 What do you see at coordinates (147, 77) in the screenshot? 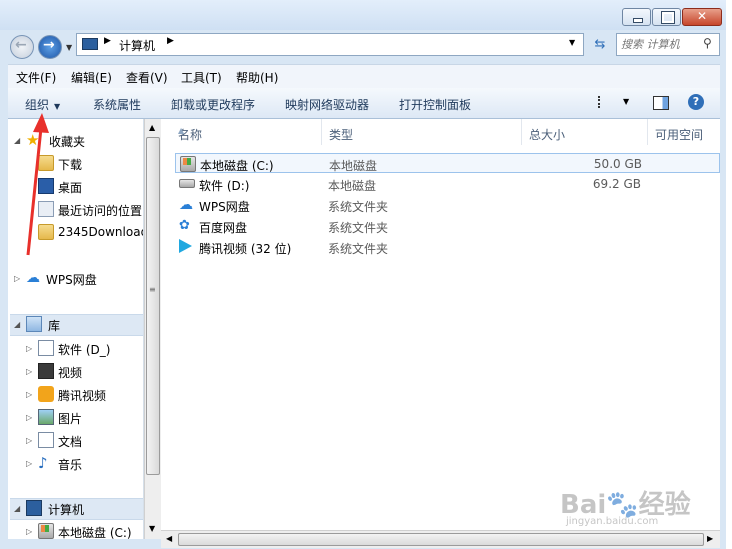
I see `menu-view: 查看(V)` at bounding box center [147, 77].